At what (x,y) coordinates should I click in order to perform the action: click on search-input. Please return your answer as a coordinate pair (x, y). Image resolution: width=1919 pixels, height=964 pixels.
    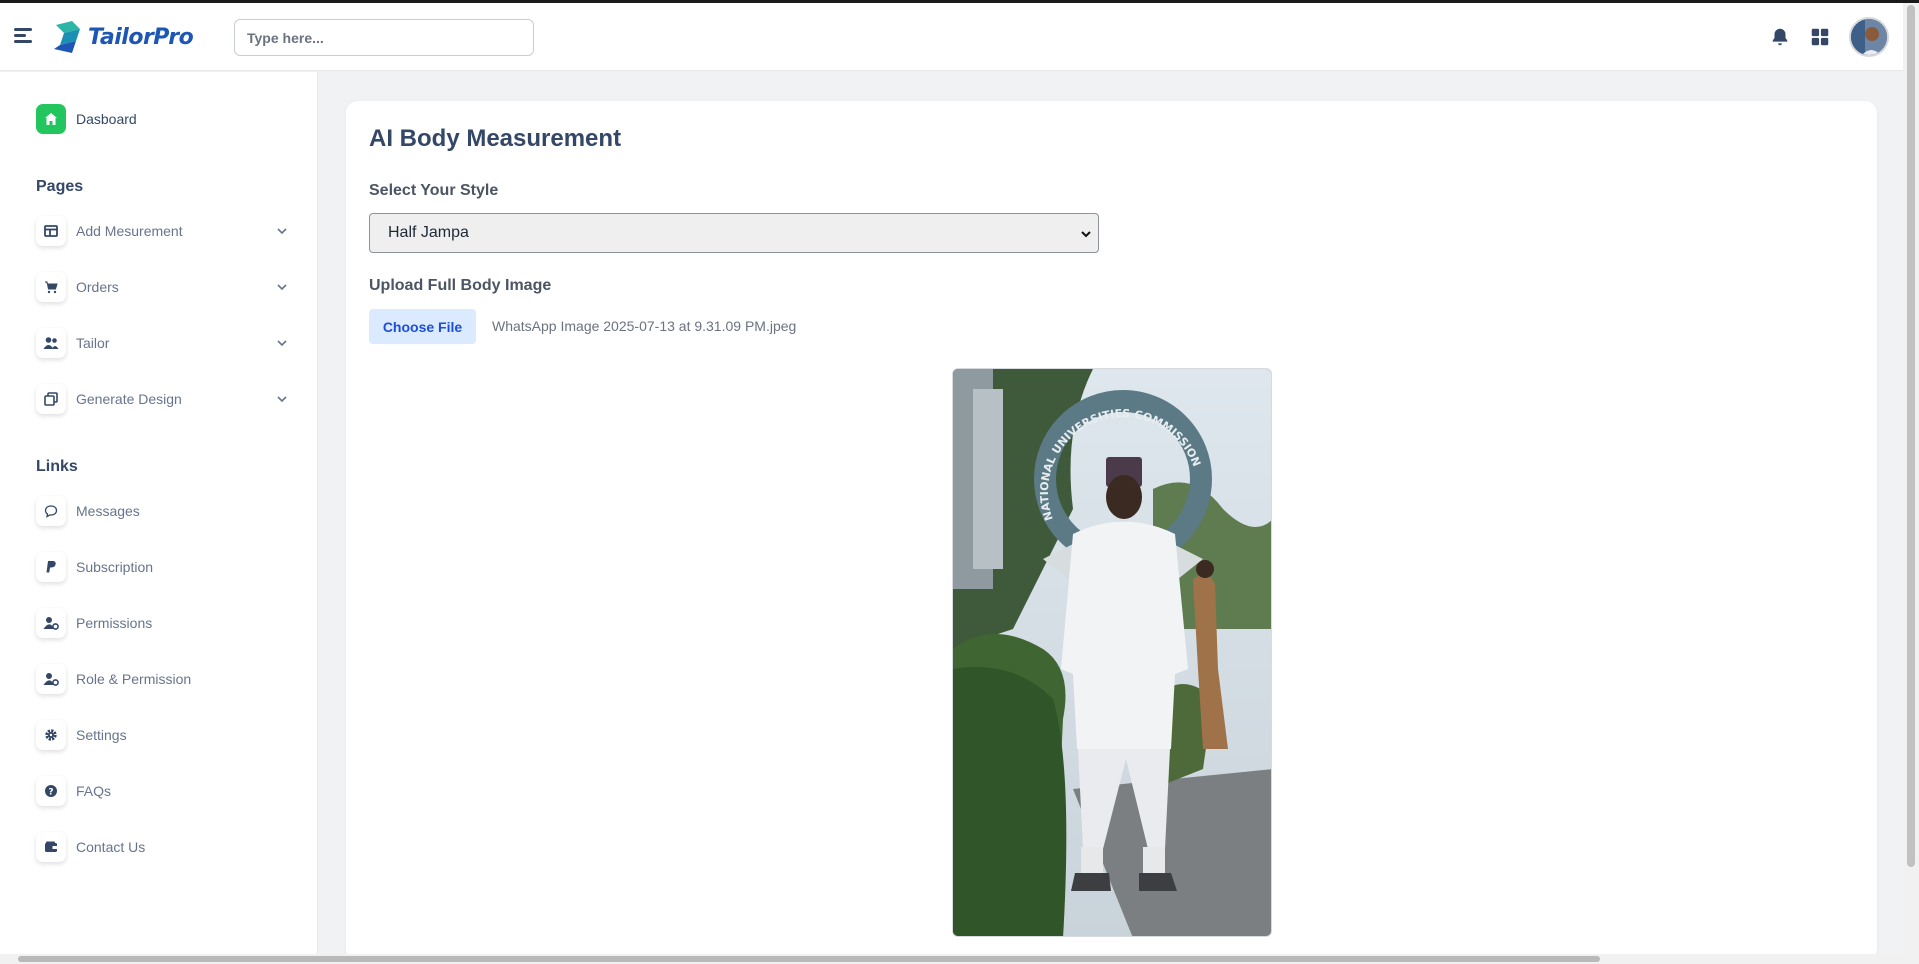
    Looking at the image, I should click on (384, 37).